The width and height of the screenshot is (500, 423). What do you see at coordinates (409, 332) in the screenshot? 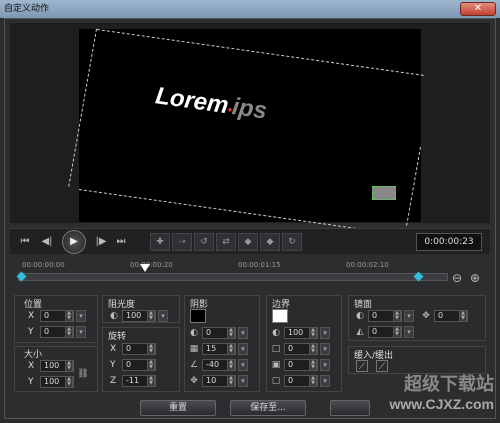
I see `mirror-fade-dropdown: ▾` at bounding box center [409, 332].